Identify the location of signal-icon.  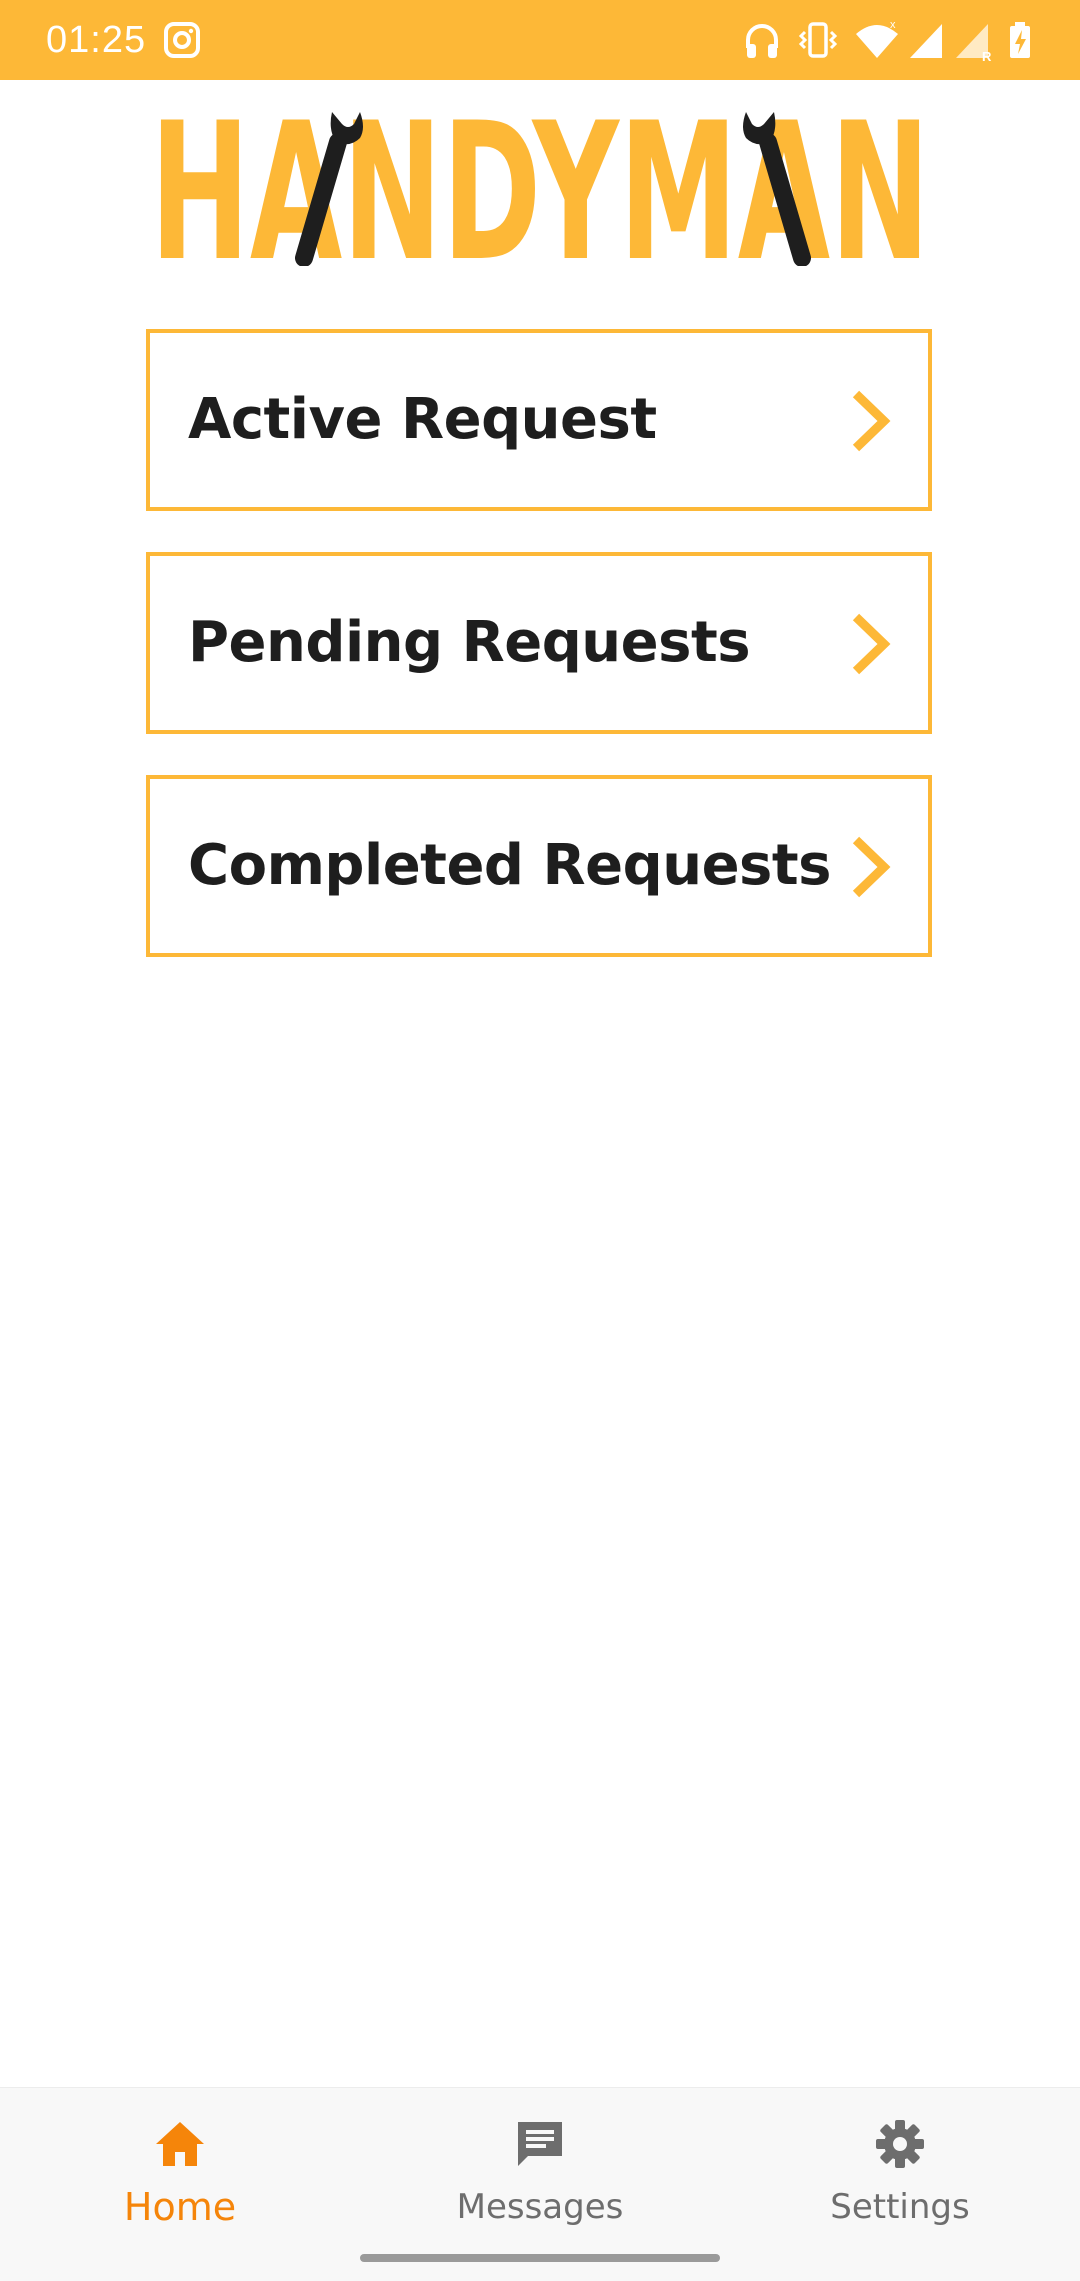
(926, 40).